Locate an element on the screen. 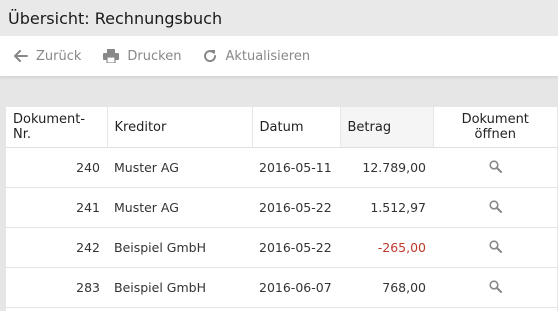 This screenshot has height=311, width=558. column-header-creditor: Kreditor is located at coordinates (180, 127).